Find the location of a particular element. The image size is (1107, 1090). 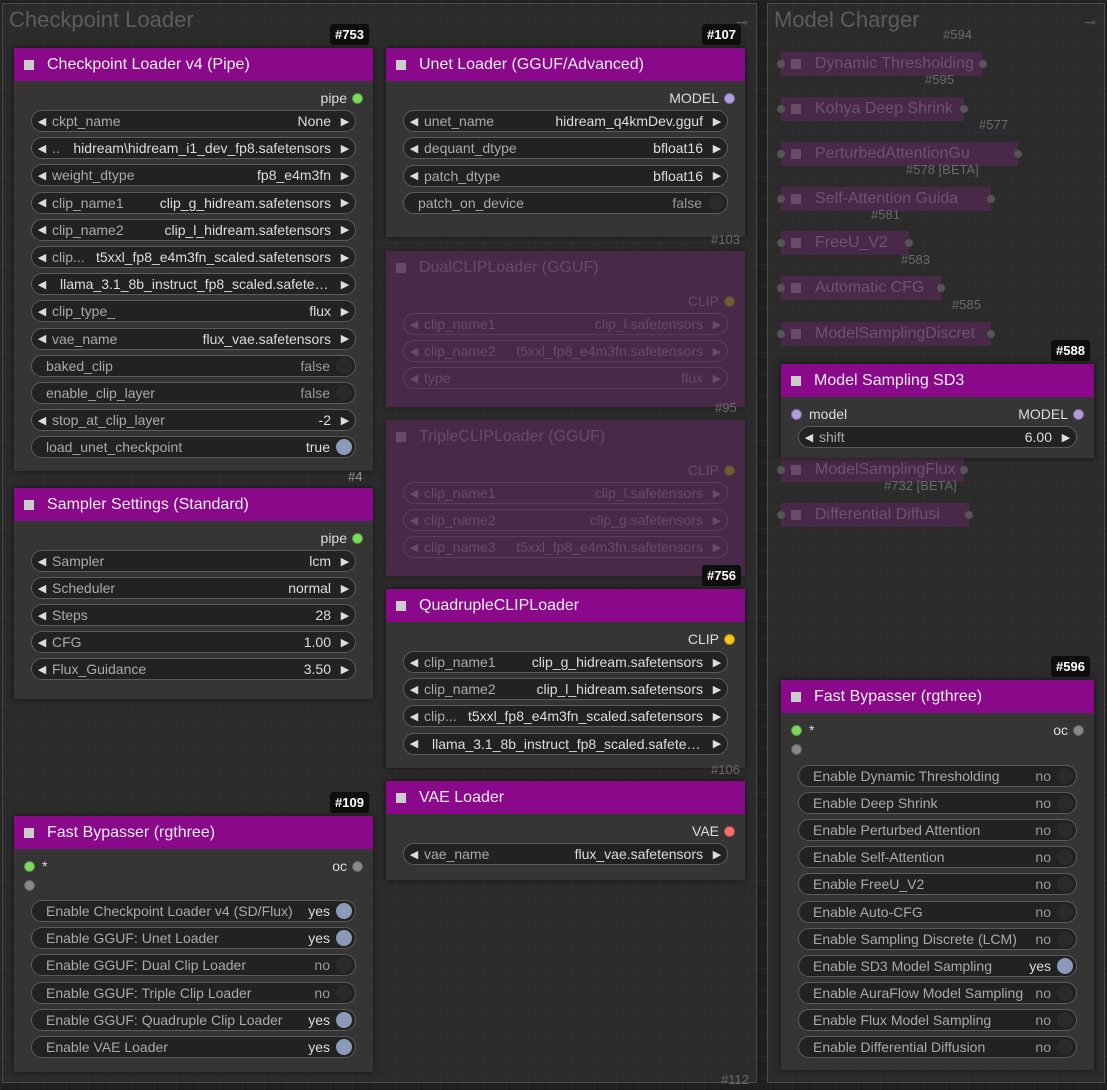

combo-widget: ◀ clip_name2 clip_g.safetensors ▶ is located at coordinates (565, 520).